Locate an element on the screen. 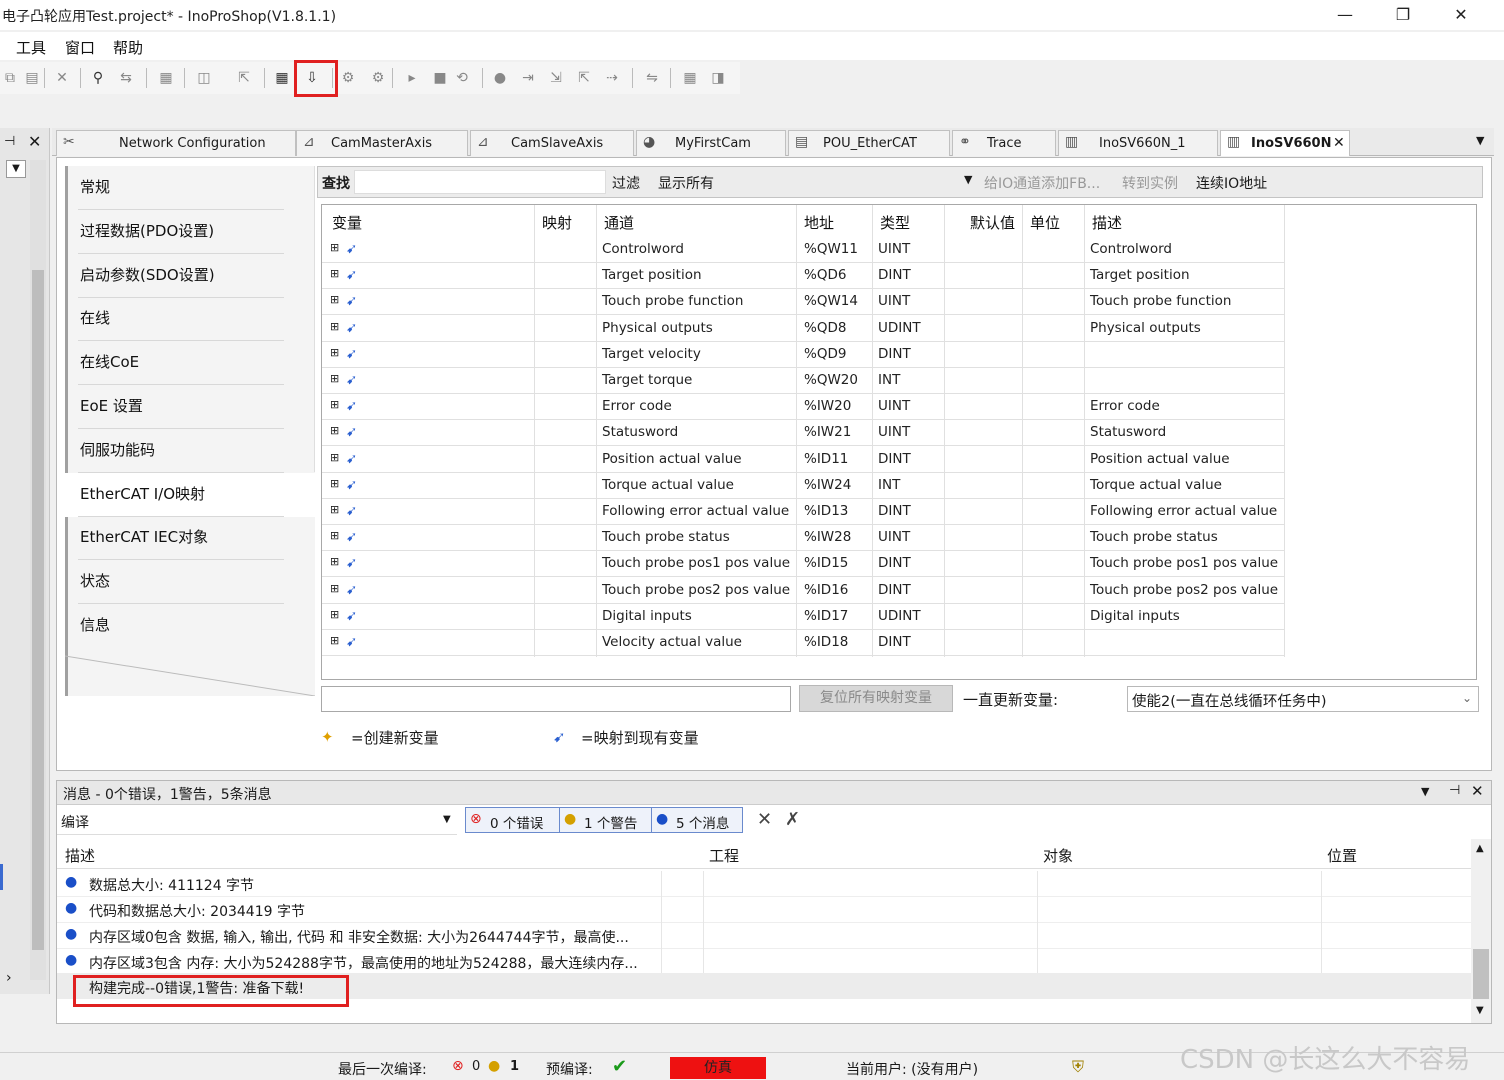  scrollbar is located at coordinates (38, 570).